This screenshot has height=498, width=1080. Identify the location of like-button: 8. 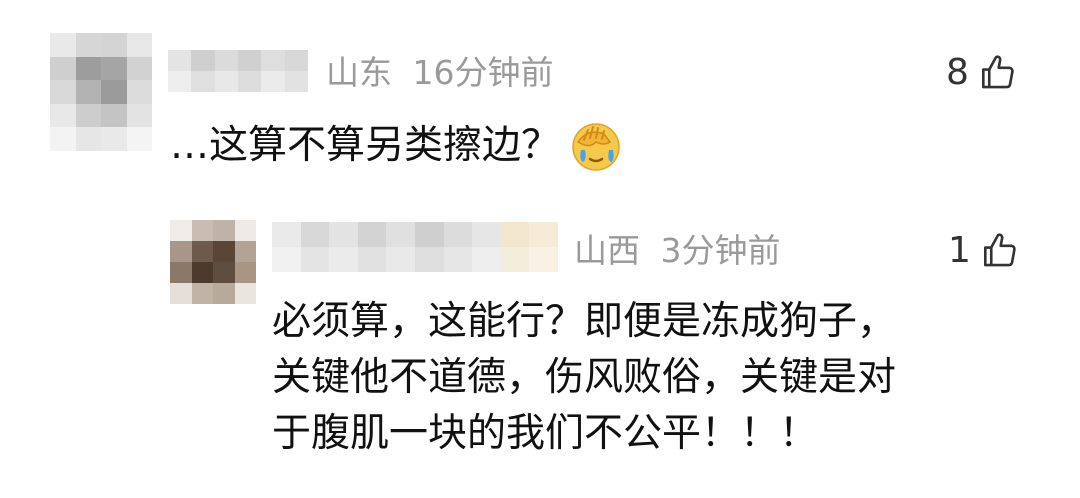
(982, 73).